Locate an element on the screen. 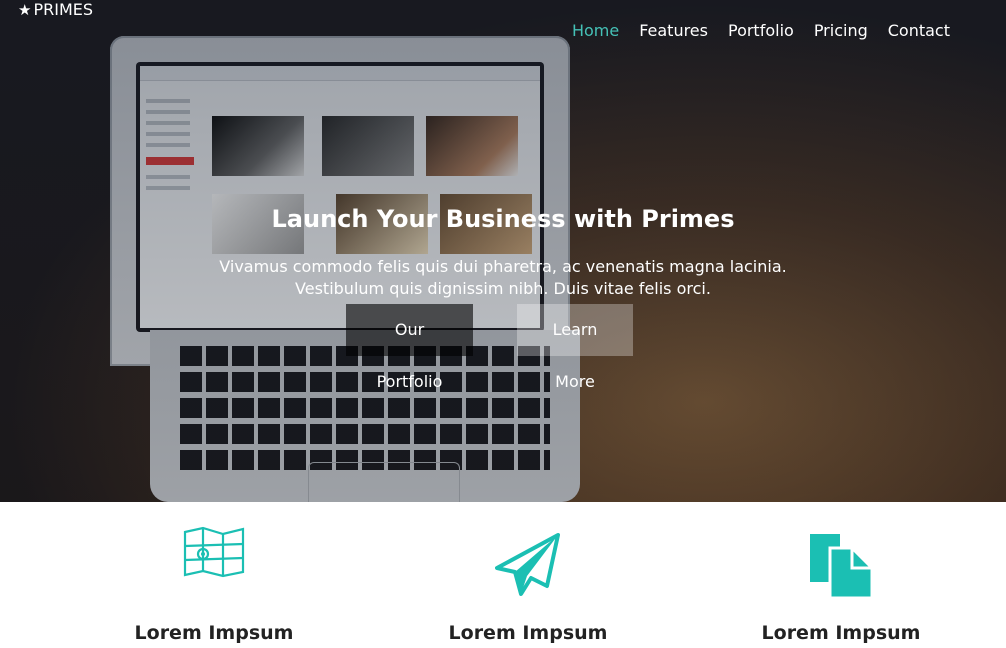 The height and width of the screenshot is (648, 1006). brand-logo: ★ PRIMES is located at coordinates (55, 10).